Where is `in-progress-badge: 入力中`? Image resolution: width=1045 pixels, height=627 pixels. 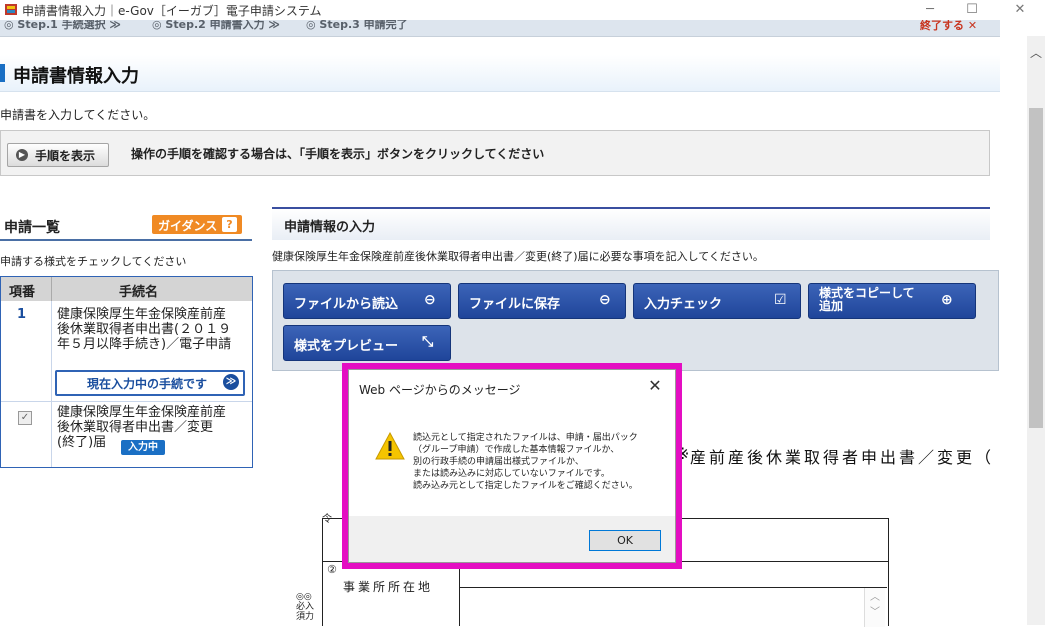
in-progress-badge: 入力中 is located at coordinates (143, 447).